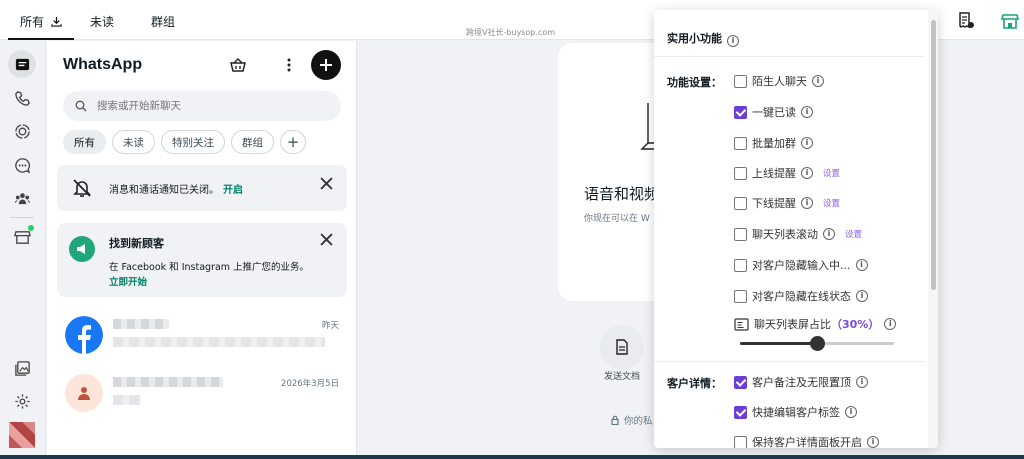 Image resolution: width=1024 pixels, height=459 pixels. What do you see at coordinates (293, 142) in the screenshot?
I see `add-filter-button: +` at bounding box center [293, 142].